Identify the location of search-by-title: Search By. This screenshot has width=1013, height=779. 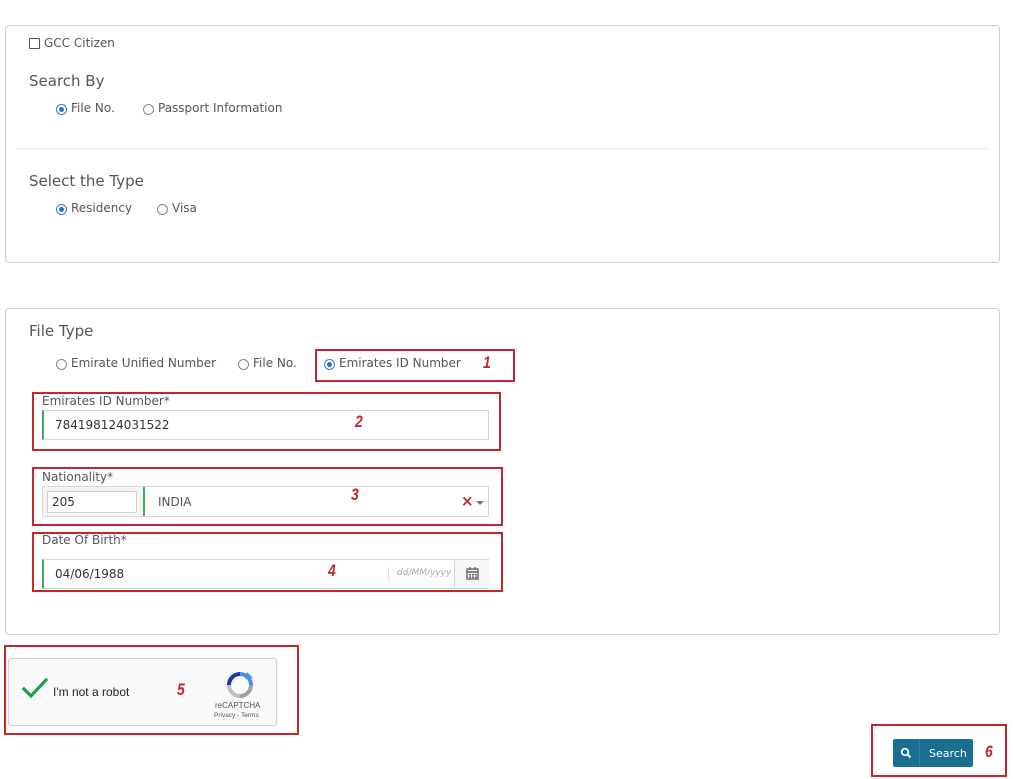
(67, 81).